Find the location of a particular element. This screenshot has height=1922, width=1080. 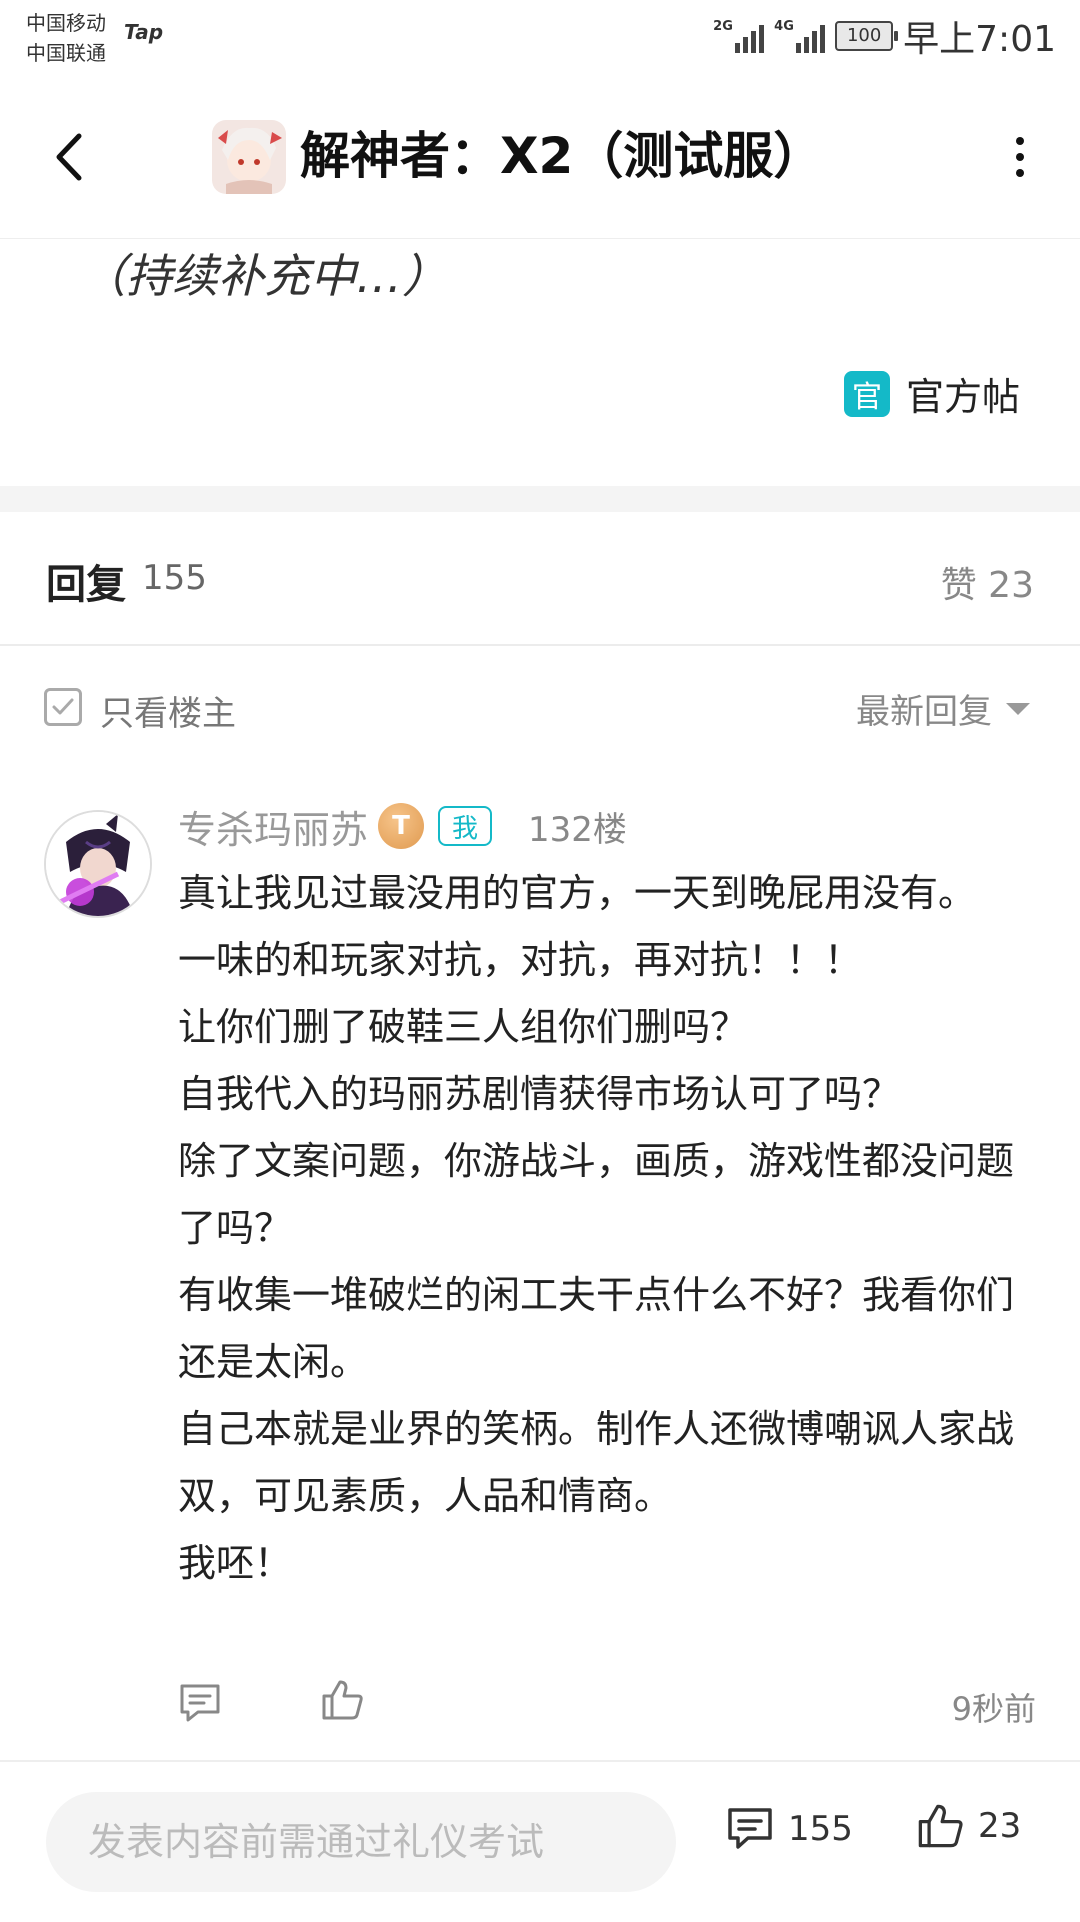

sort-dropdown: 最新回复 is located at coordinates (943, 708).